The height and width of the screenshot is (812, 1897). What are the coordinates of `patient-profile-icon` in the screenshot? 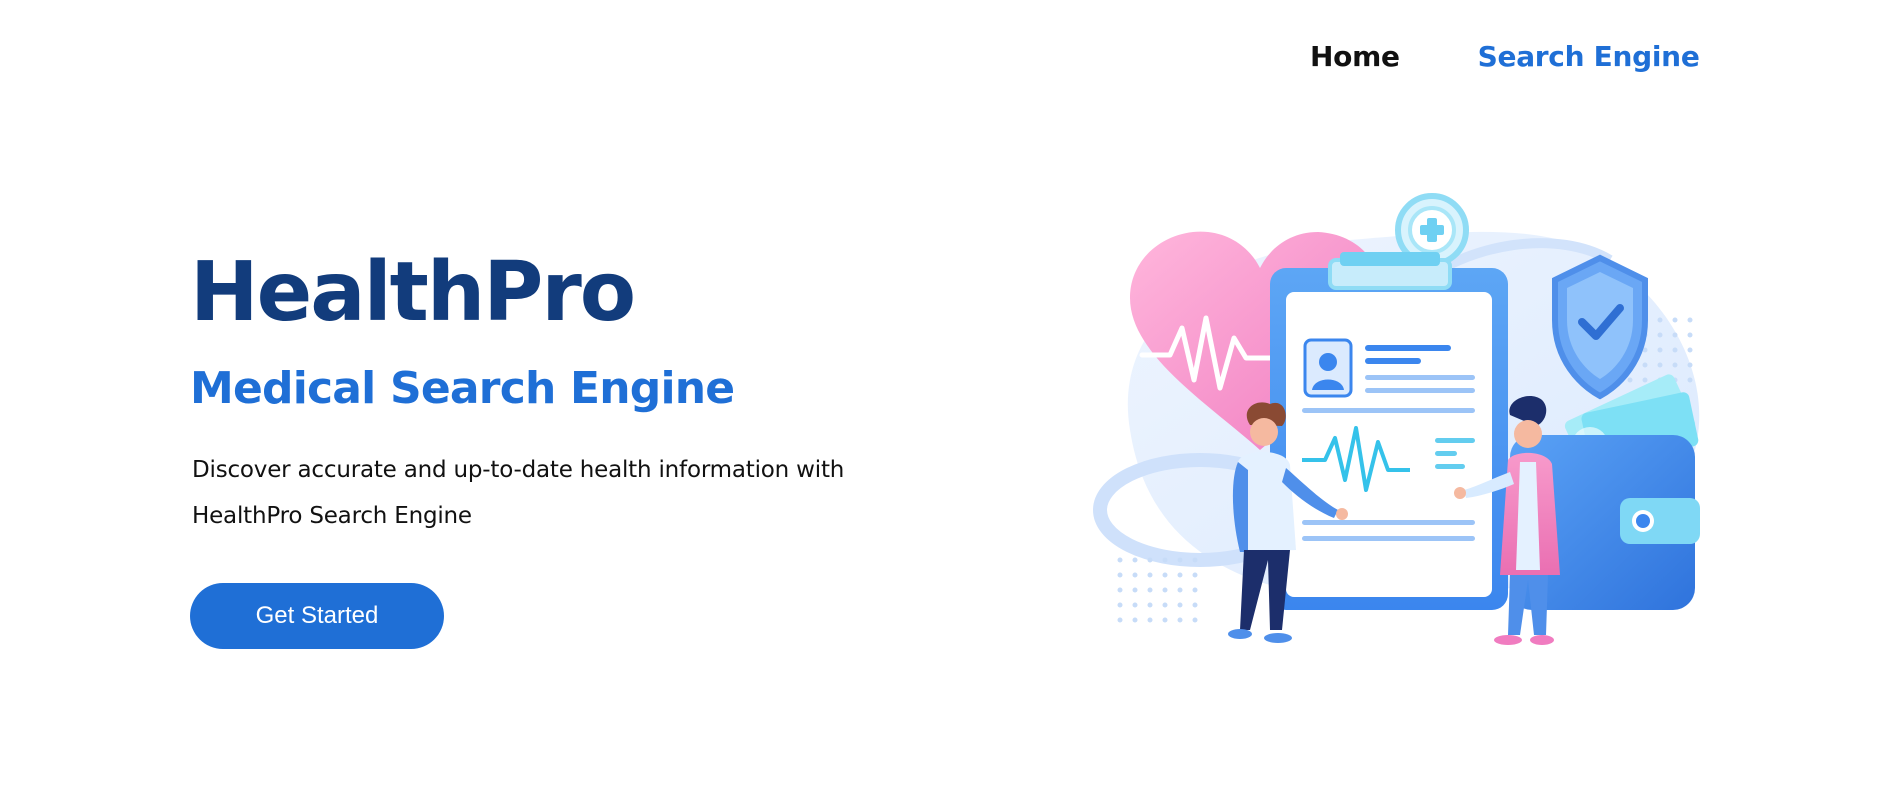 It's located at (1328, 368).